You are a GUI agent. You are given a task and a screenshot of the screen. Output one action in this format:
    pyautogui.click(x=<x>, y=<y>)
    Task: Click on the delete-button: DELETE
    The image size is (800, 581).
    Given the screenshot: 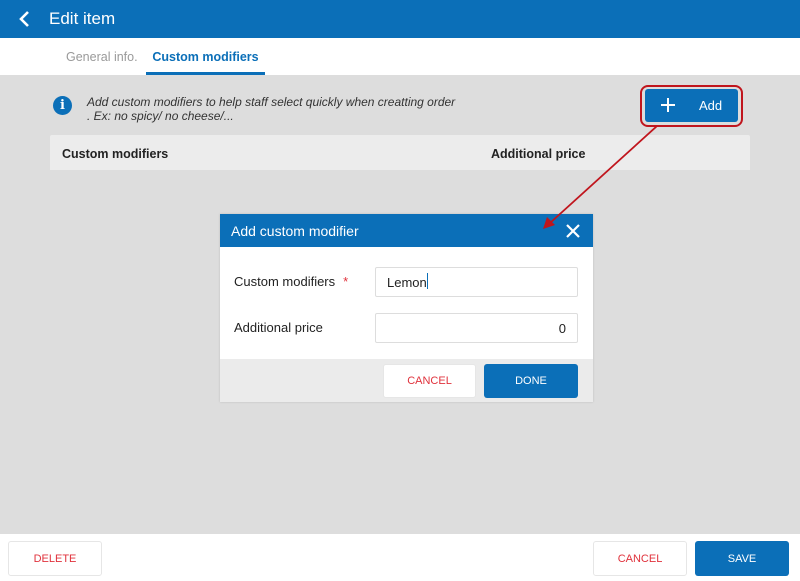 What is the action you would take?
    pyautogui.click(x=55, y=558)
    